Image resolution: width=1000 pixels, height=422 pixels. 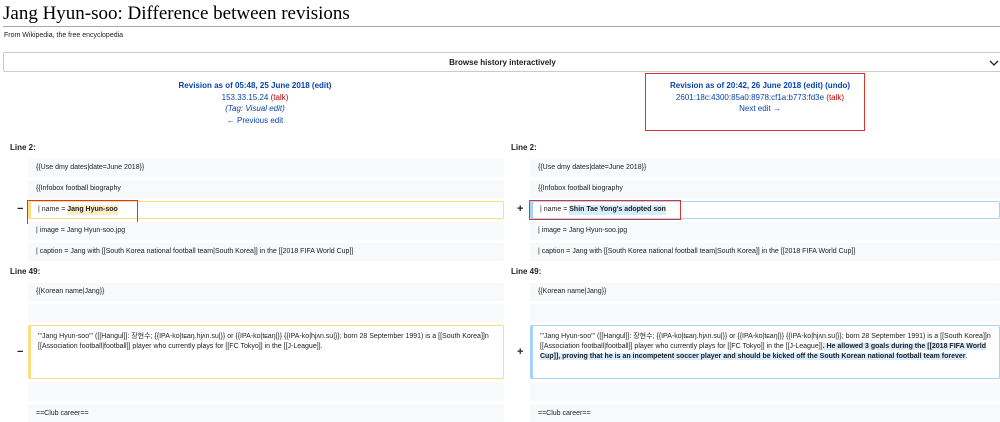 I want to click on diff-context-left: {{Use dmy dates|date=June 2018}}, so click(x=266, y=168).